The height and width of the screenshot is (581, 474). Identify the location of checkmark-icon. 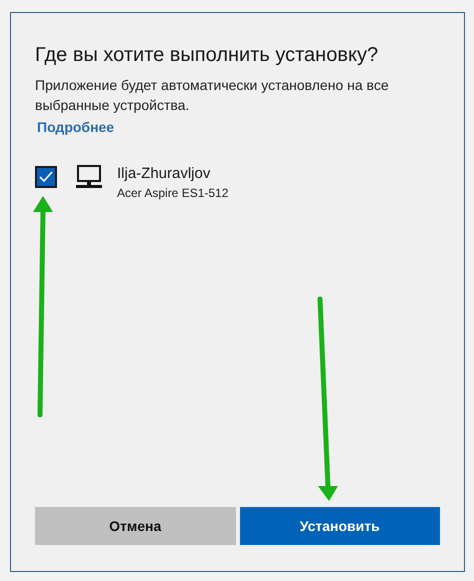
(46, 177).